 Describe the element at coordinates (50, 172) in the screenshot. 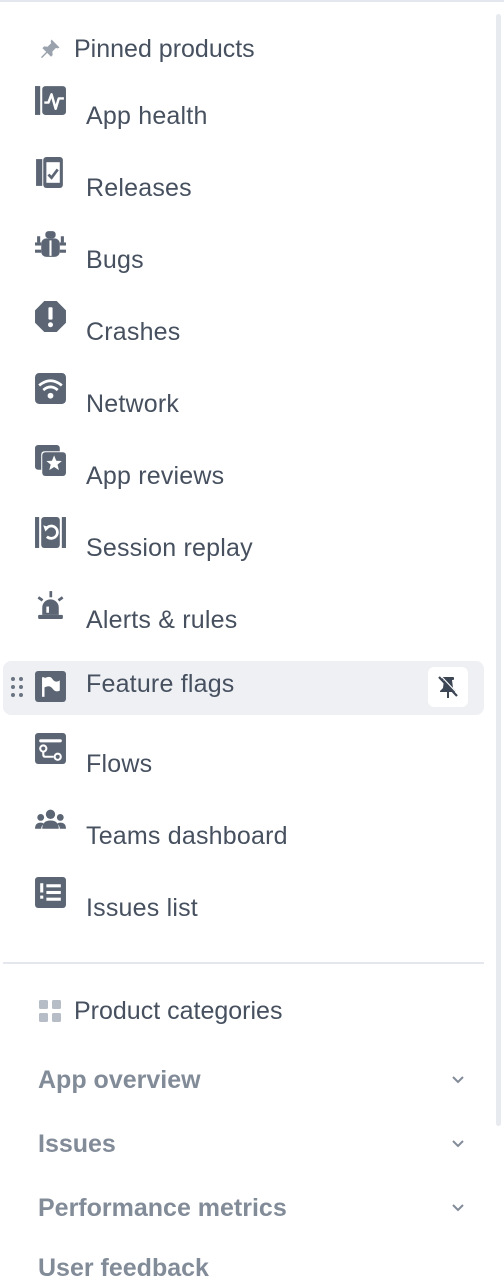

I see `releases-icon` at that location.